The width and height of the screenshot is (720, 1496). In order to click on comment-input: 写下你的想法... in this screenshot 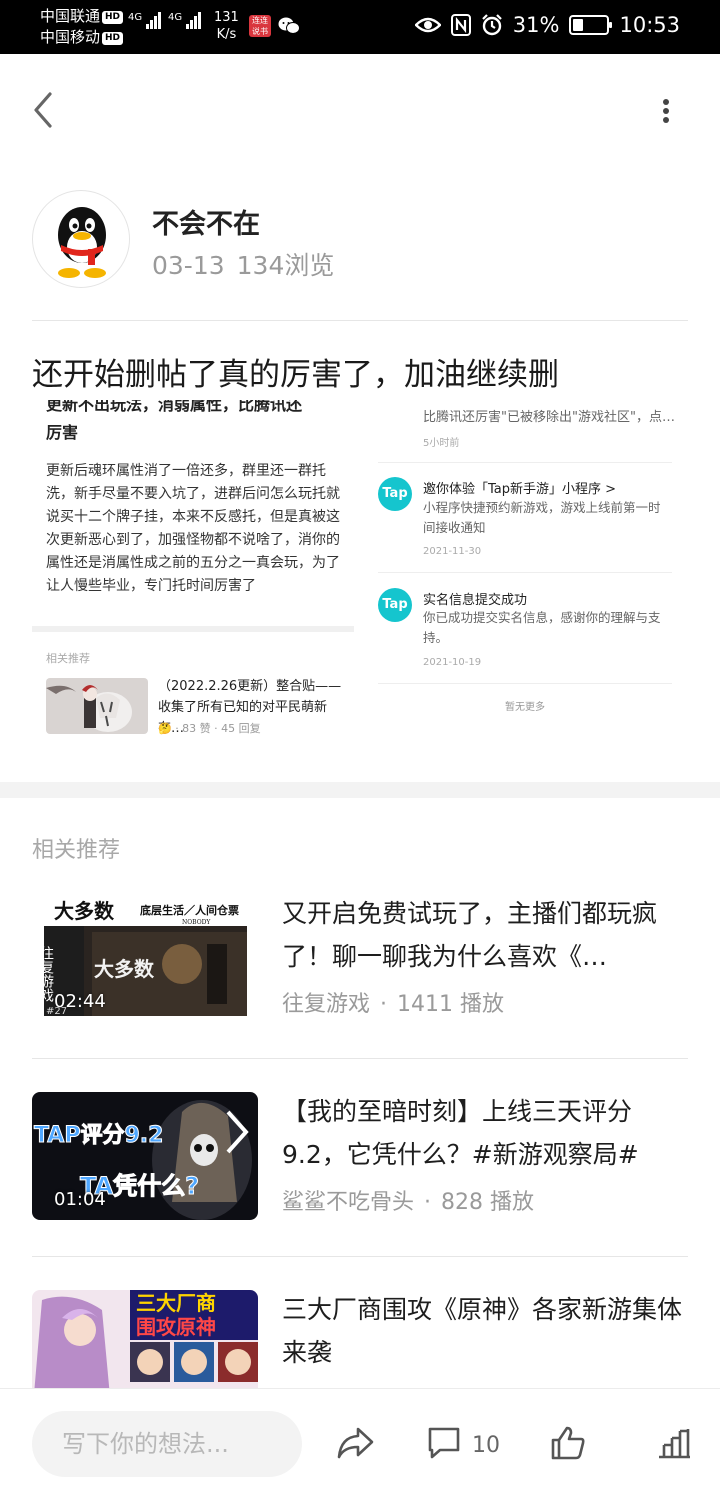, I will do `click(167, 1444)`.